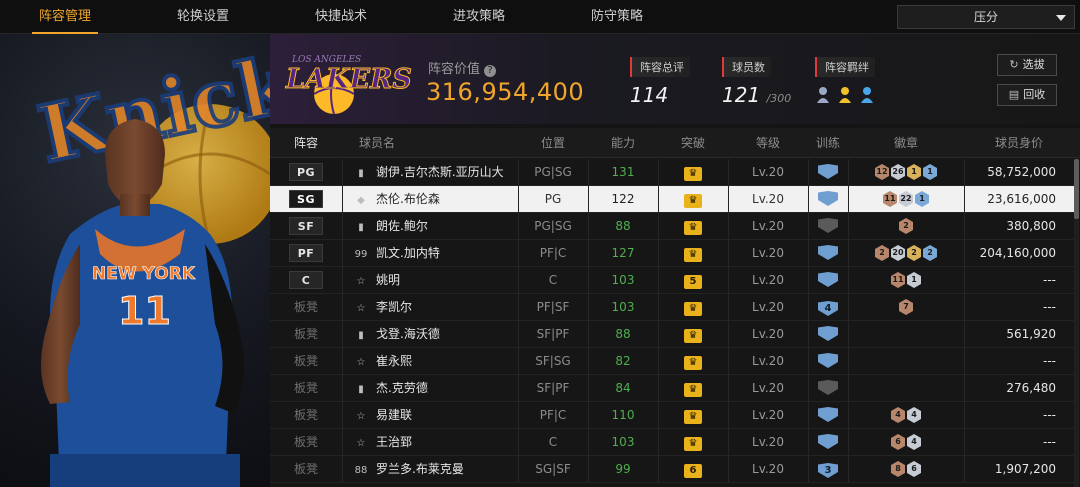  What do you see at coordinates (306, 143) in the screenshot?
I see `col-lineup: 阵容` at bounding box center [306, 143].